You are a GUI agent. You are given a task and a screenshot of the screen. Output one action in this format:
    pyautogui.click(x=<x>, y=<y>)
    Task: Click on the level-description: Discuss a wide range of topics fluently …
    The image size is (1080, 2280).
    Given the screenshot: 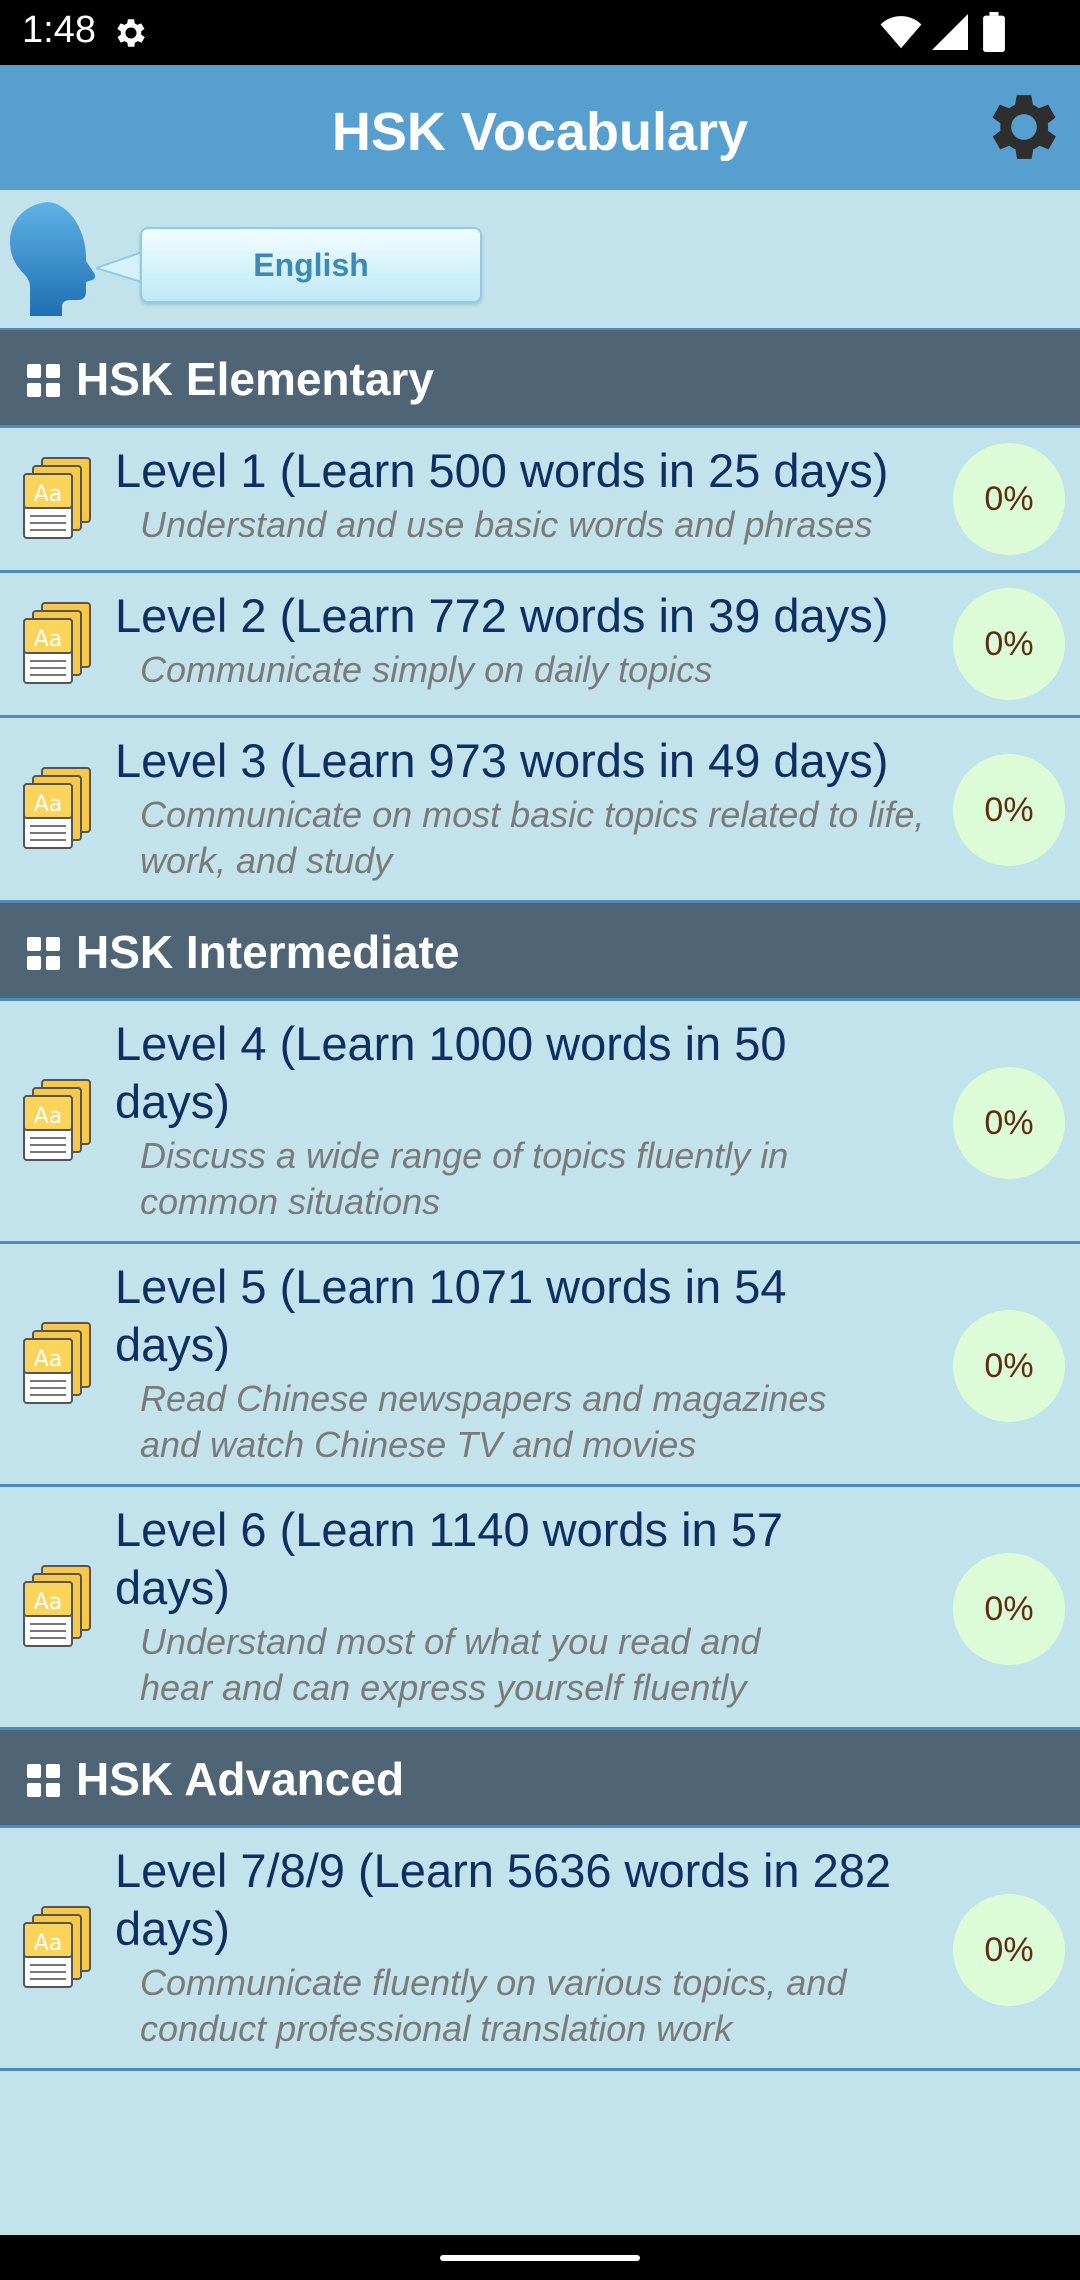 What is the action you would take?
    pyautogui.click(x=464, y=1178)
    